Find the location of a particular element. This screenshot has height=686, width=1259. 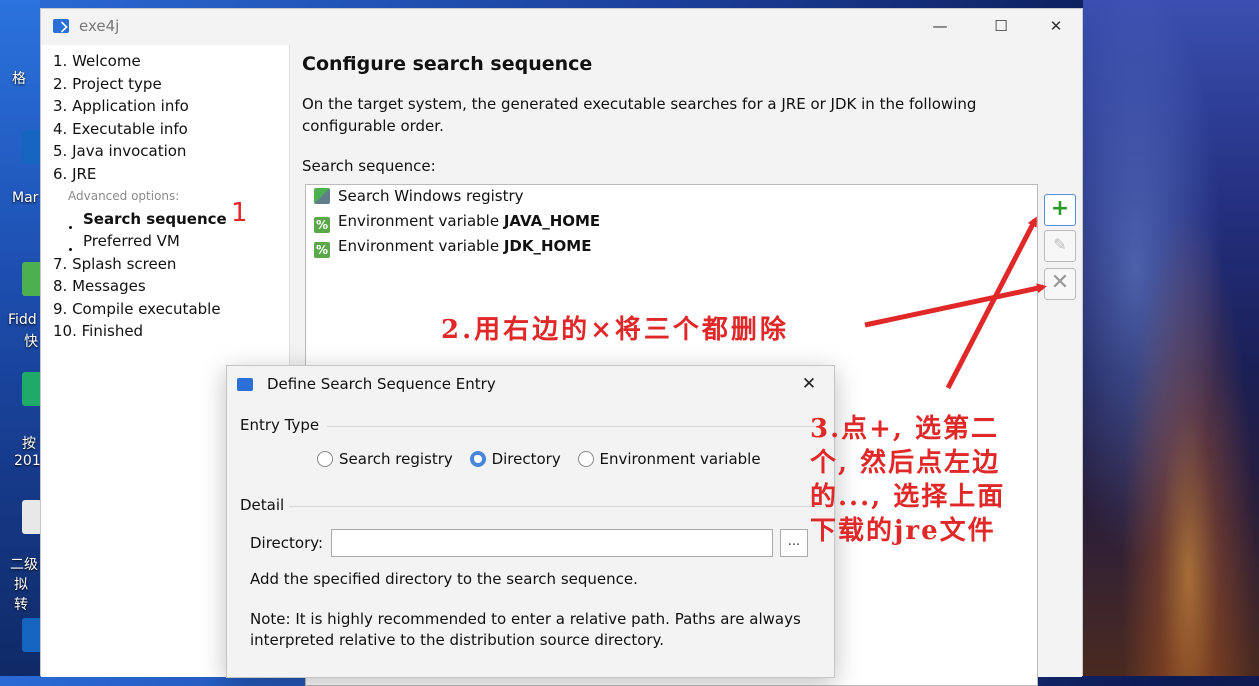

directory-label: Directory: is located at coordinates (287, 543).